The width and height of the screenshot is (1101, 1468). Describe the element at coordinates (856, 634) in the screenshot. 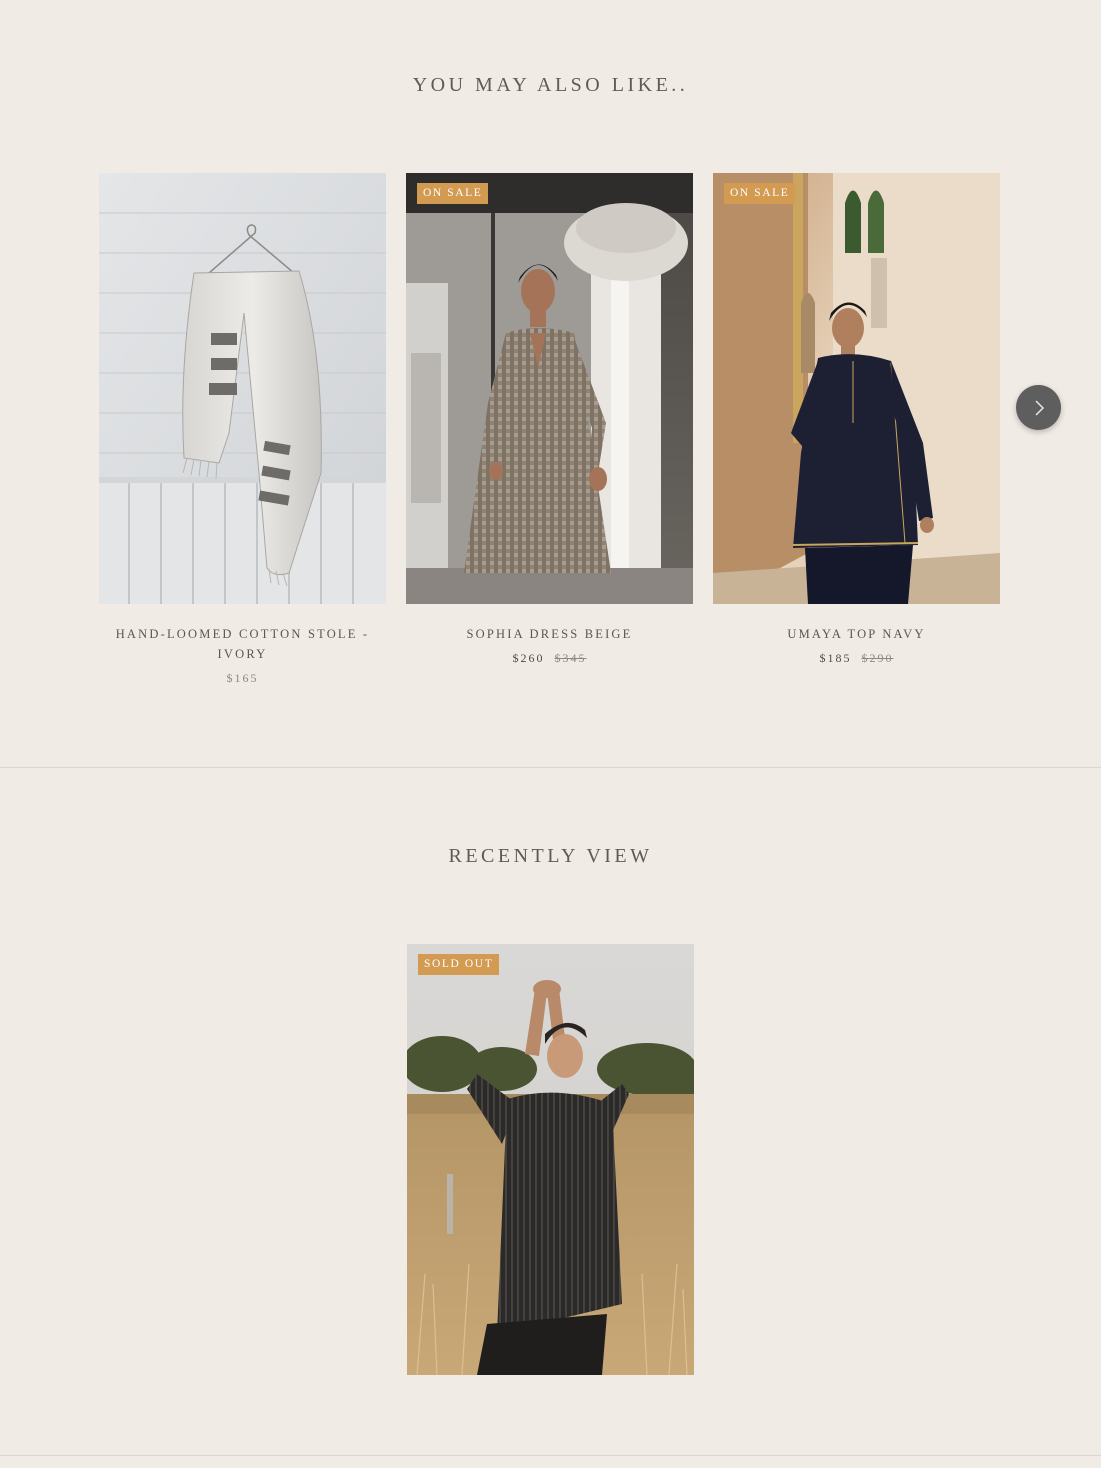

I see `product-name: UMAYA TOP NAVY` at that location.